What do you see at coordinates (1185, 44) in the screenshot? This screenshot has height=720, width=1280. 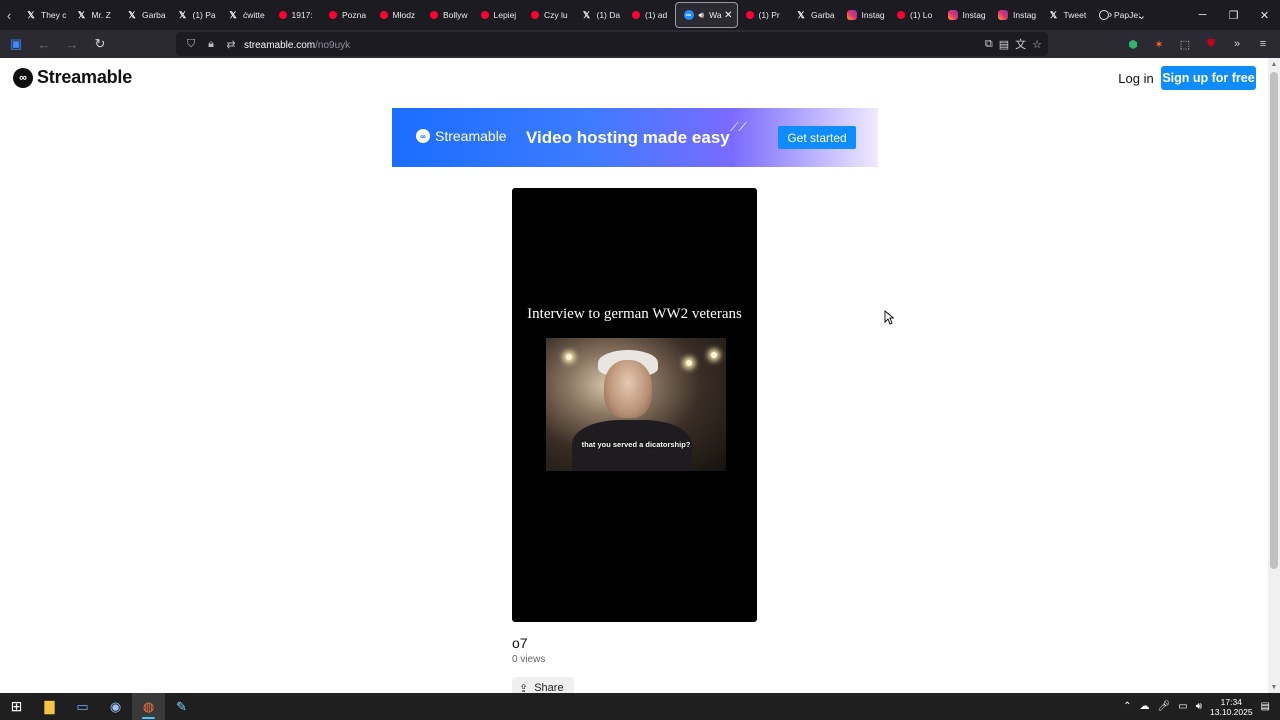 I see `extensions-puzzle-icon: ⬚` at bounding box center [1185, 44].